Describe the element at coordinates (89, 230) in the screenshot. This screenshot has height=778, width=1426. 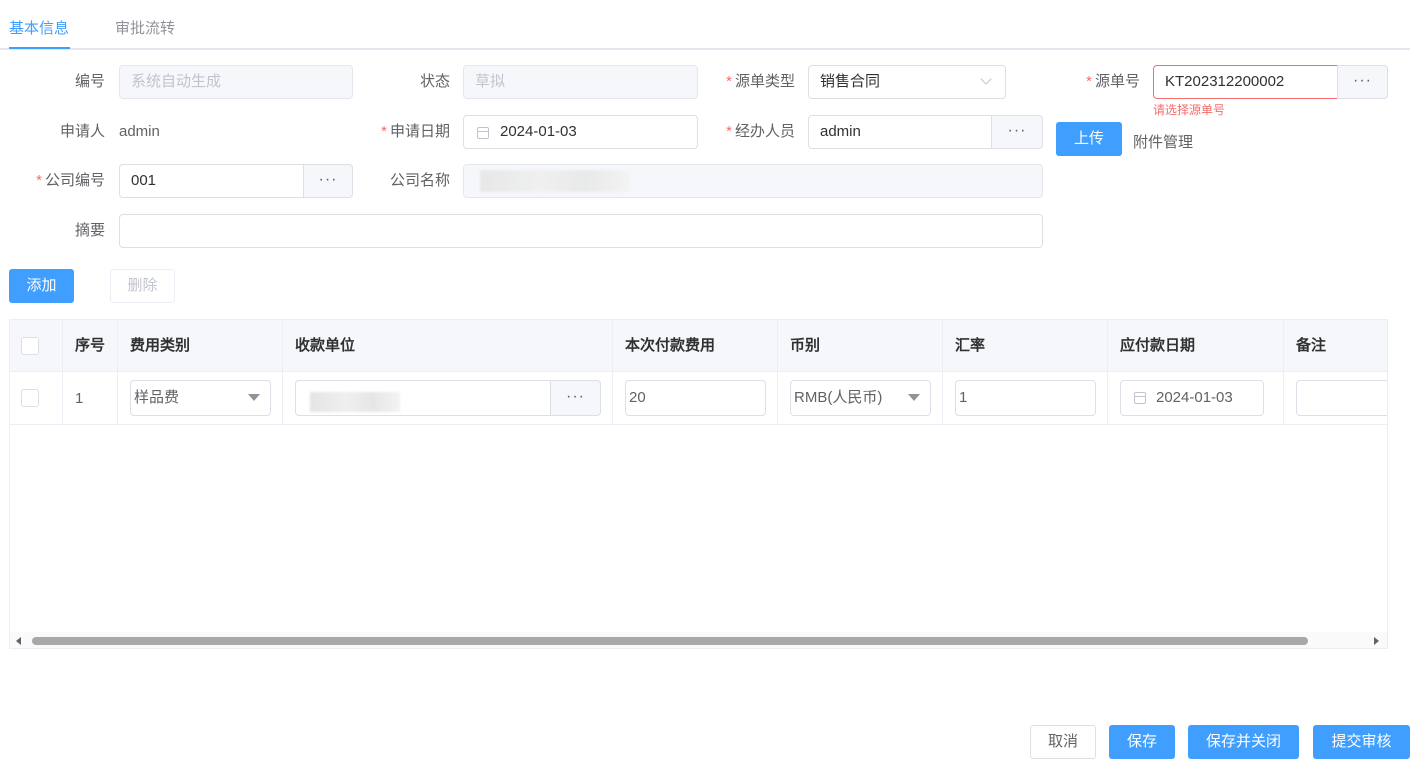
I see `summary-label: 摘要` at that location.